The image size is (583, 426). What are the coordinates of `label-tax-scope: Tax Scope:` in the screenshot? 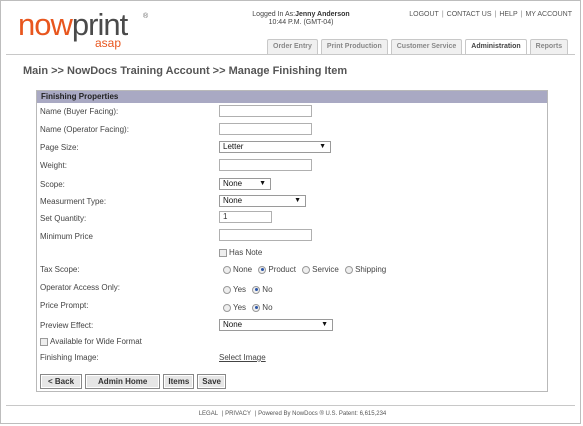 It's located at (60, 269).